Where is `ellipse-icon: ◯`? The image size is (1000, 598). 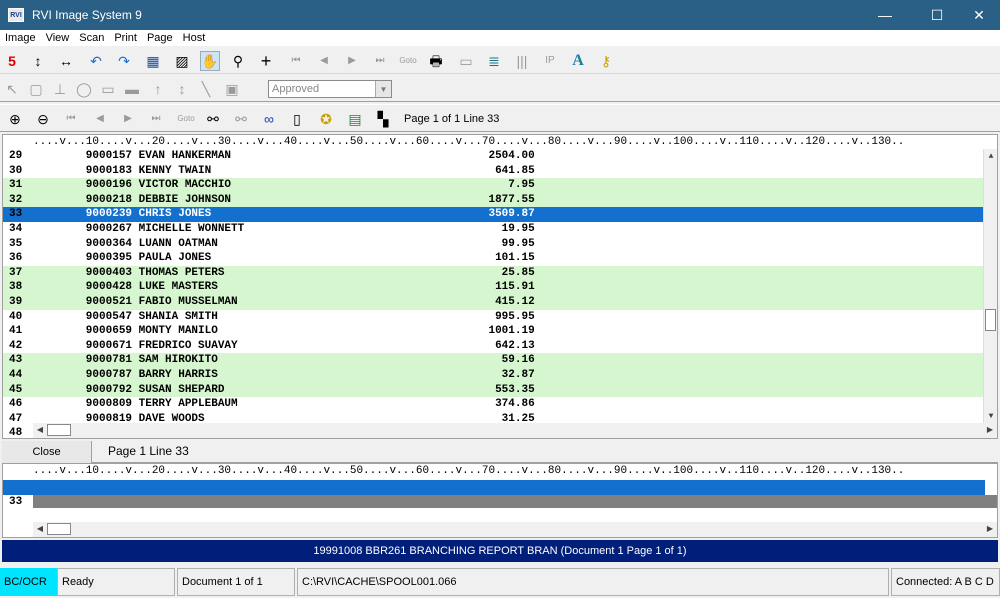 ellipse-icon: ◯ is located at coordinates (84, 89).